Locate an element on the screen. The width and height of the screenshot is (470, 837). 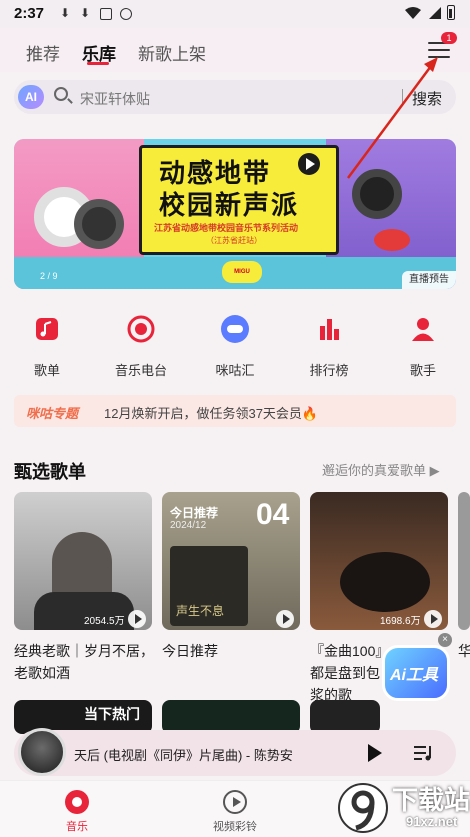
album-art-text: 声生不息 is located at coordinates (200, 611).